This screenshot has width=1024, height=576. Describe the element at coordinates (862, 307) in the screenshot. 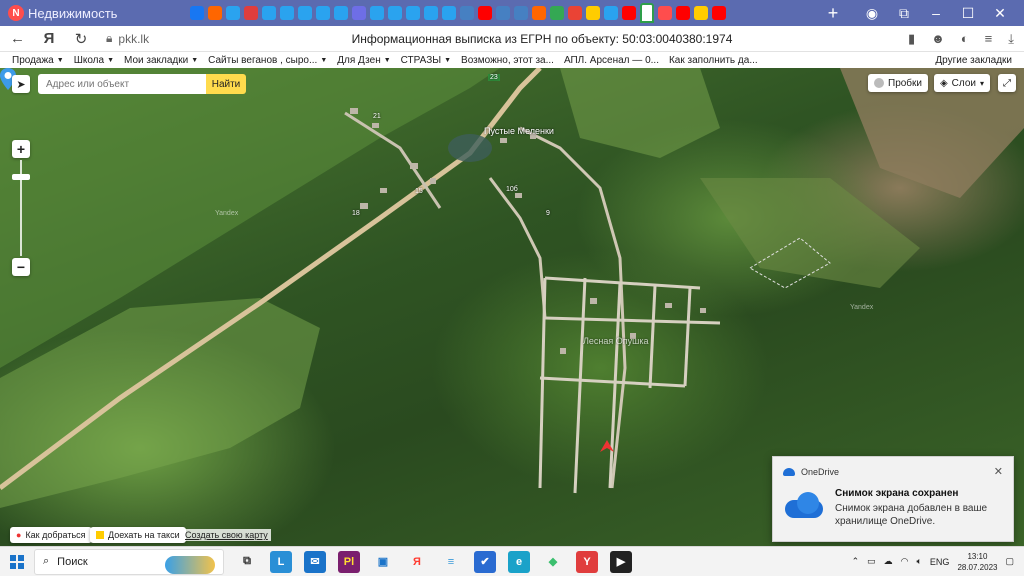

I see `map-watermark: Yandex` at that location.